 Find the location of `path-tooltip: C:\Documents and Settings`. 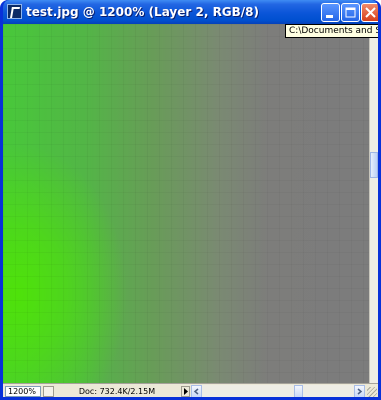

path-tooltip: C:\Documents and Settings is located at coordinates (331, 31).